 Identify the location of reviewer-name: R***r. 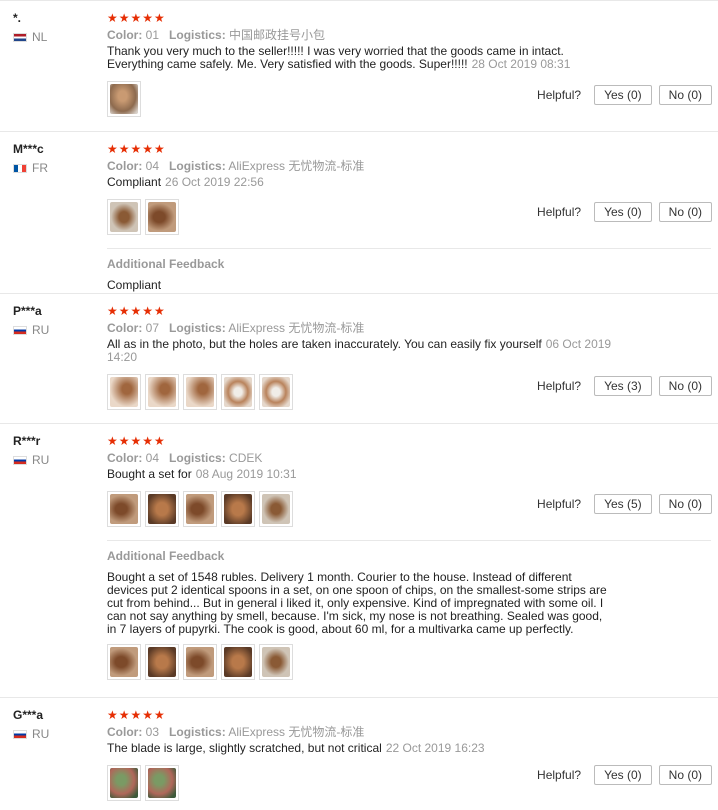
(27, 441).